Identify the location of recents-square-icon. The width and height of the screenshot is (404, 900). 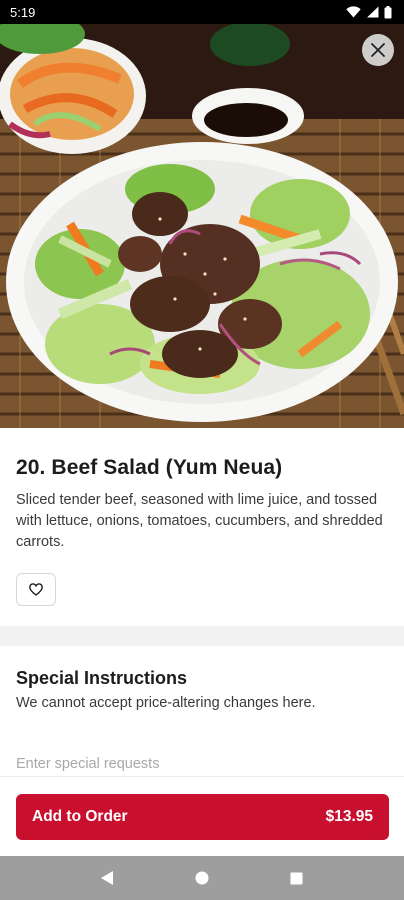
(296, 878).